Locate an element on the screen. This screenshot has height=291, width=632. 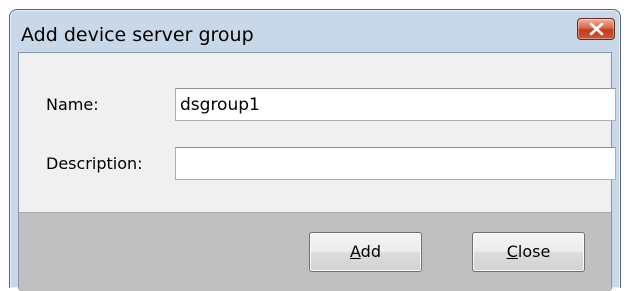
window-title: Add device server group is located at coordinates (137, 35).